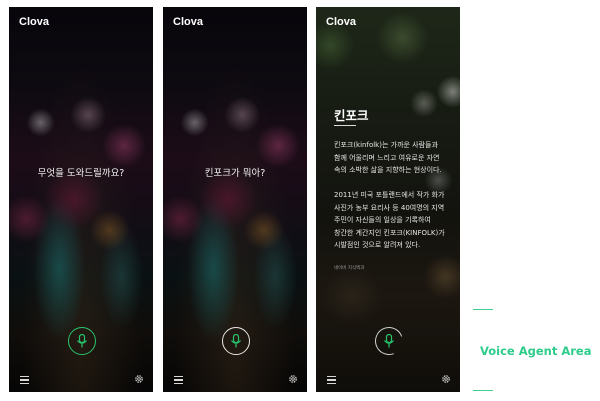  What do you see at coordinates (349, 268) in the screenshot?
I see `answer-source: 네이버 지식백과` at bounding box center [349, 268].